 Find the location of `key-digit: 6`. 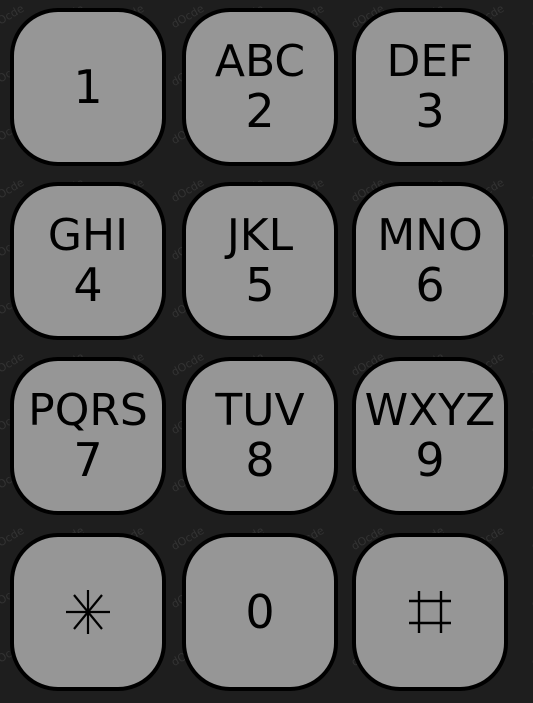

key-digit: 6 is located at coordinates (430, 285).